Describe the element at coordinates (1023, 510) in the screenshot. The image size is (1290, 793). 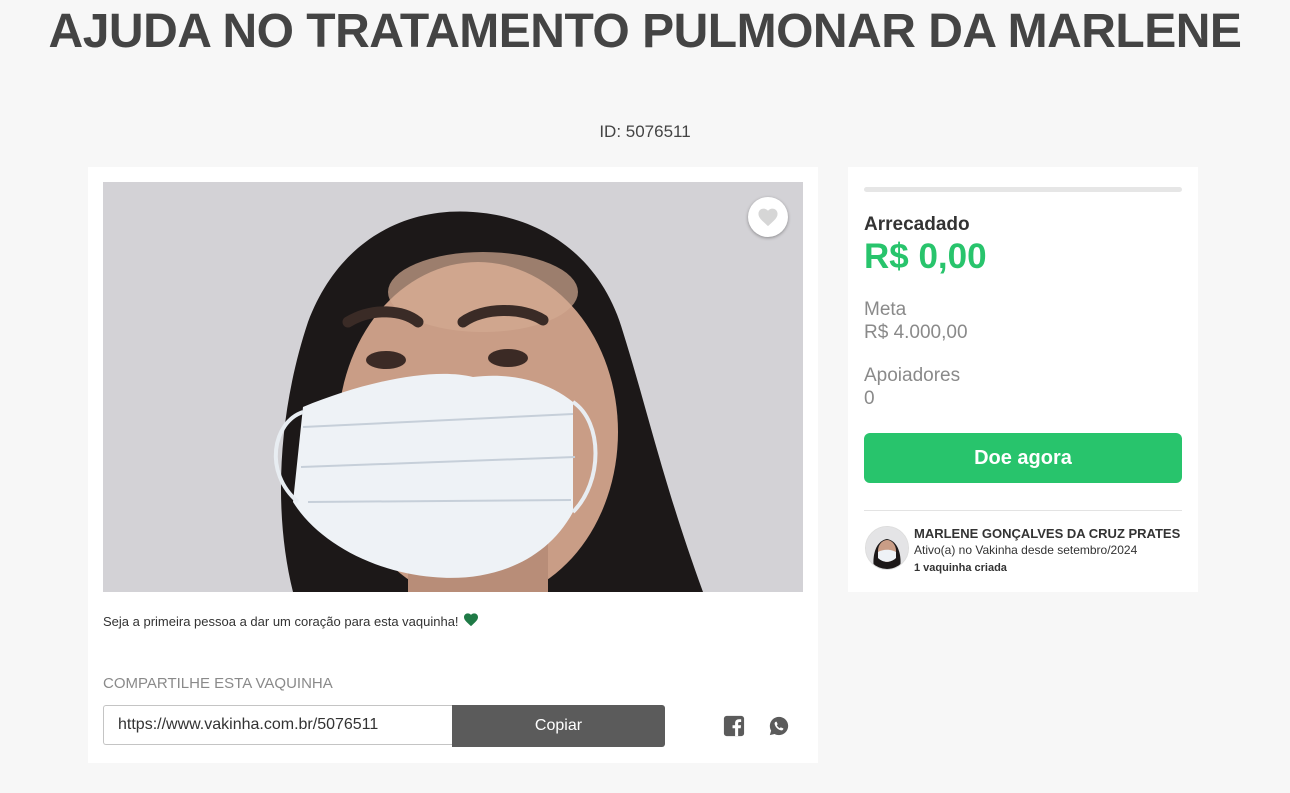
I see `divider` at that location.